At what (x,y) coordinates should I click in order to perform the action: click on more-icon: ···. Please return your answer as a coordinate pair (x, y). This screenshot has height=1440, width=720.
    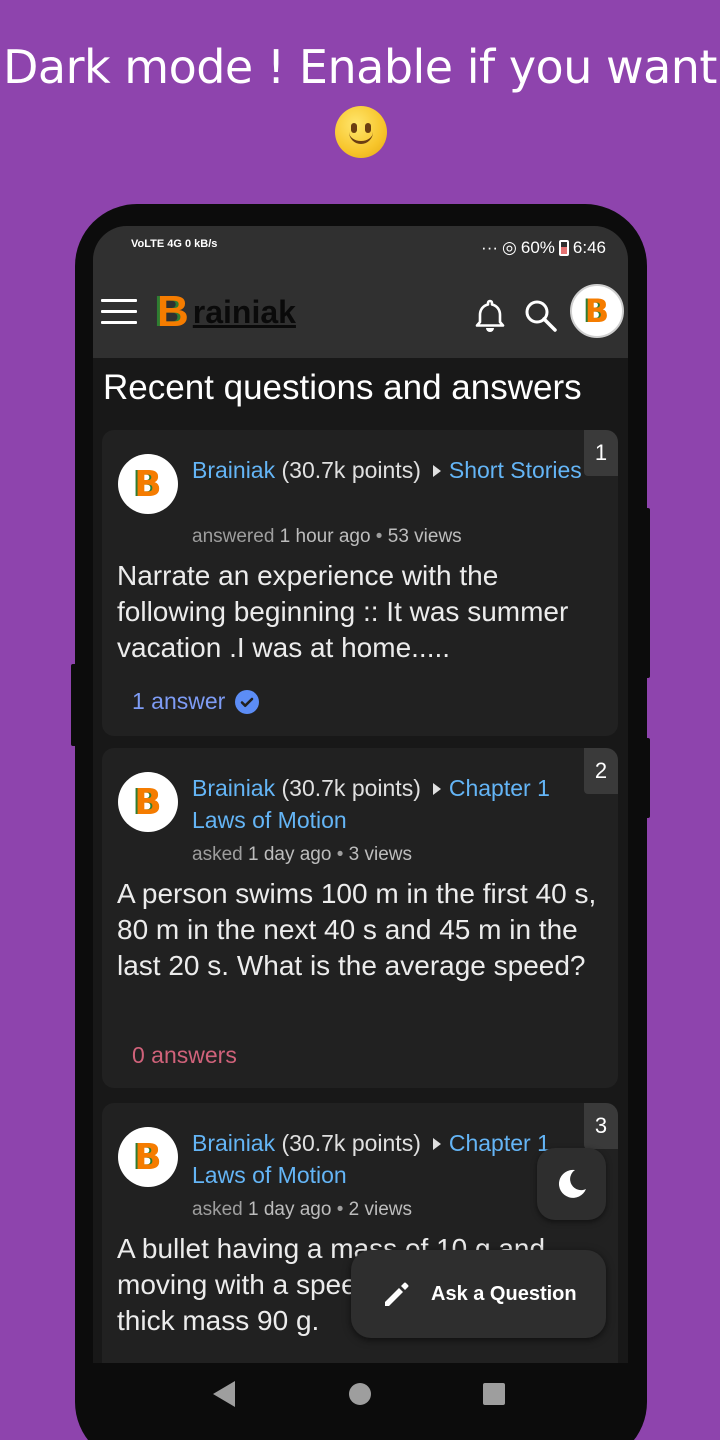
    Looking at the image, I should click on (490, 247).